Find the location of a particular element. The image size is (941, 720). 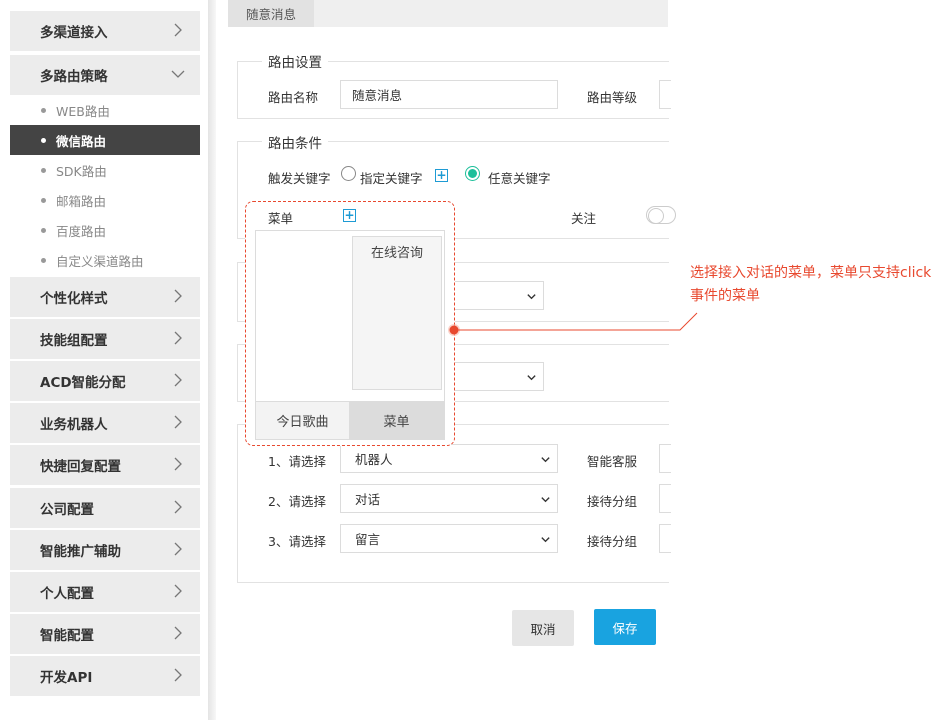

step-2-right-label: 接待分组 is located at coordinates (612, 501).